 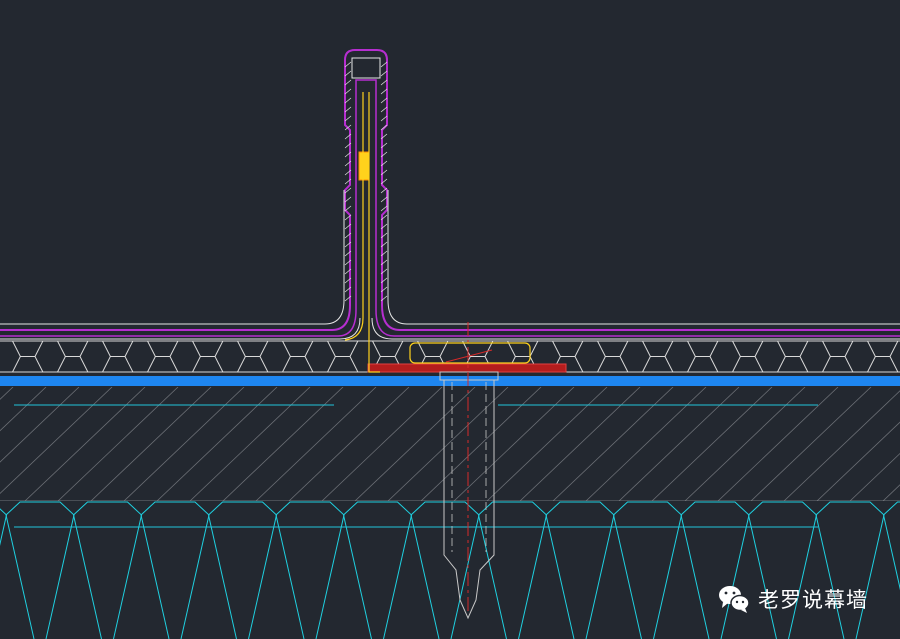 I want to click on fixing-clip-plate, so click(x=467, y=368).